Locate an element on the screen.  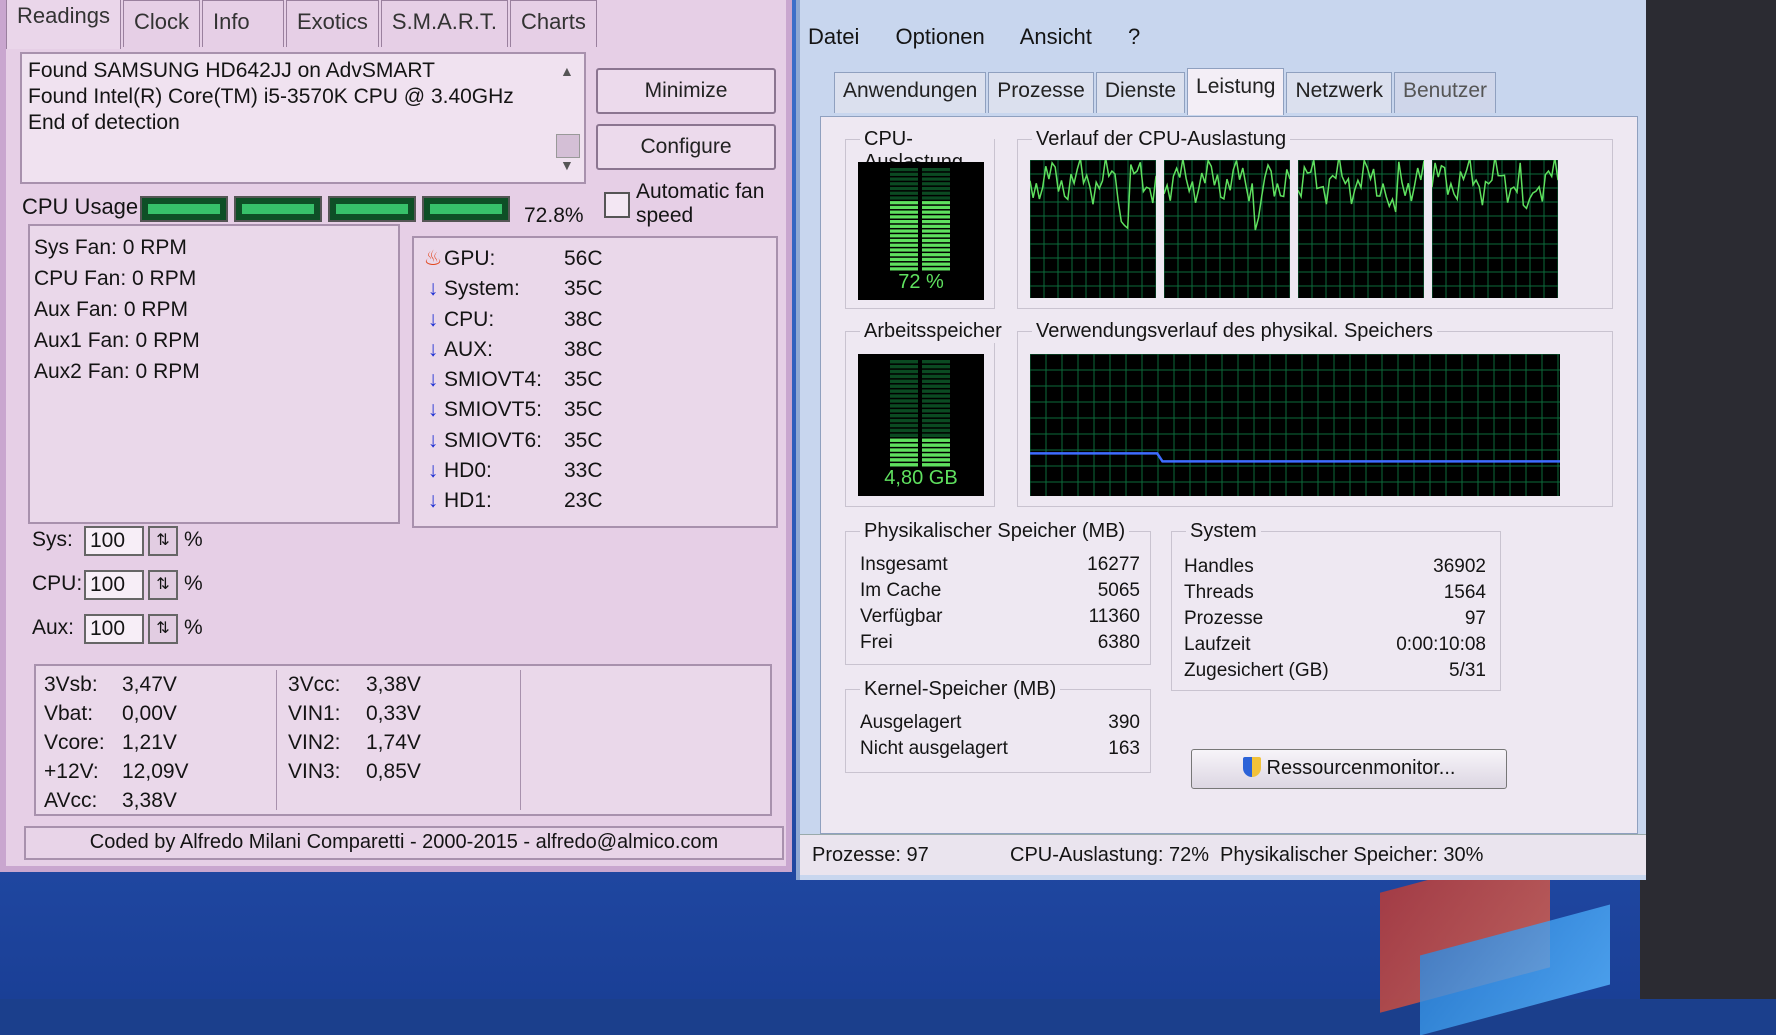
menu-ansicht: Ansicht is located at coordinates (1056, 36).